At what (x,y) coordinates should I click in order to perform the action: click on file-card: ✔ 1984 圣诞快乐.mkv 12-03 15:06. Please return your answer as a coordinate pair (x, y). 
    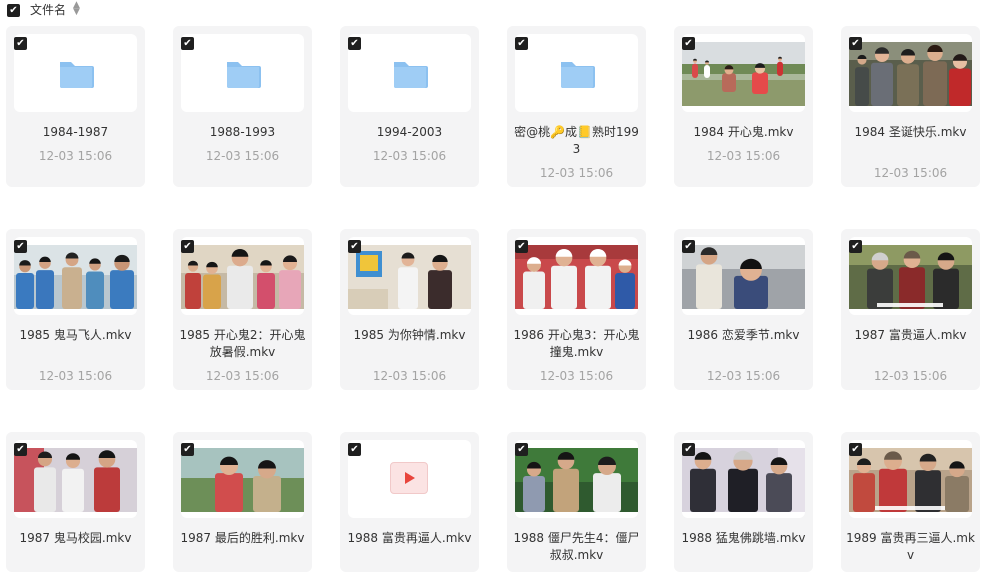
    Looking at the image, I should click on (910, 106).